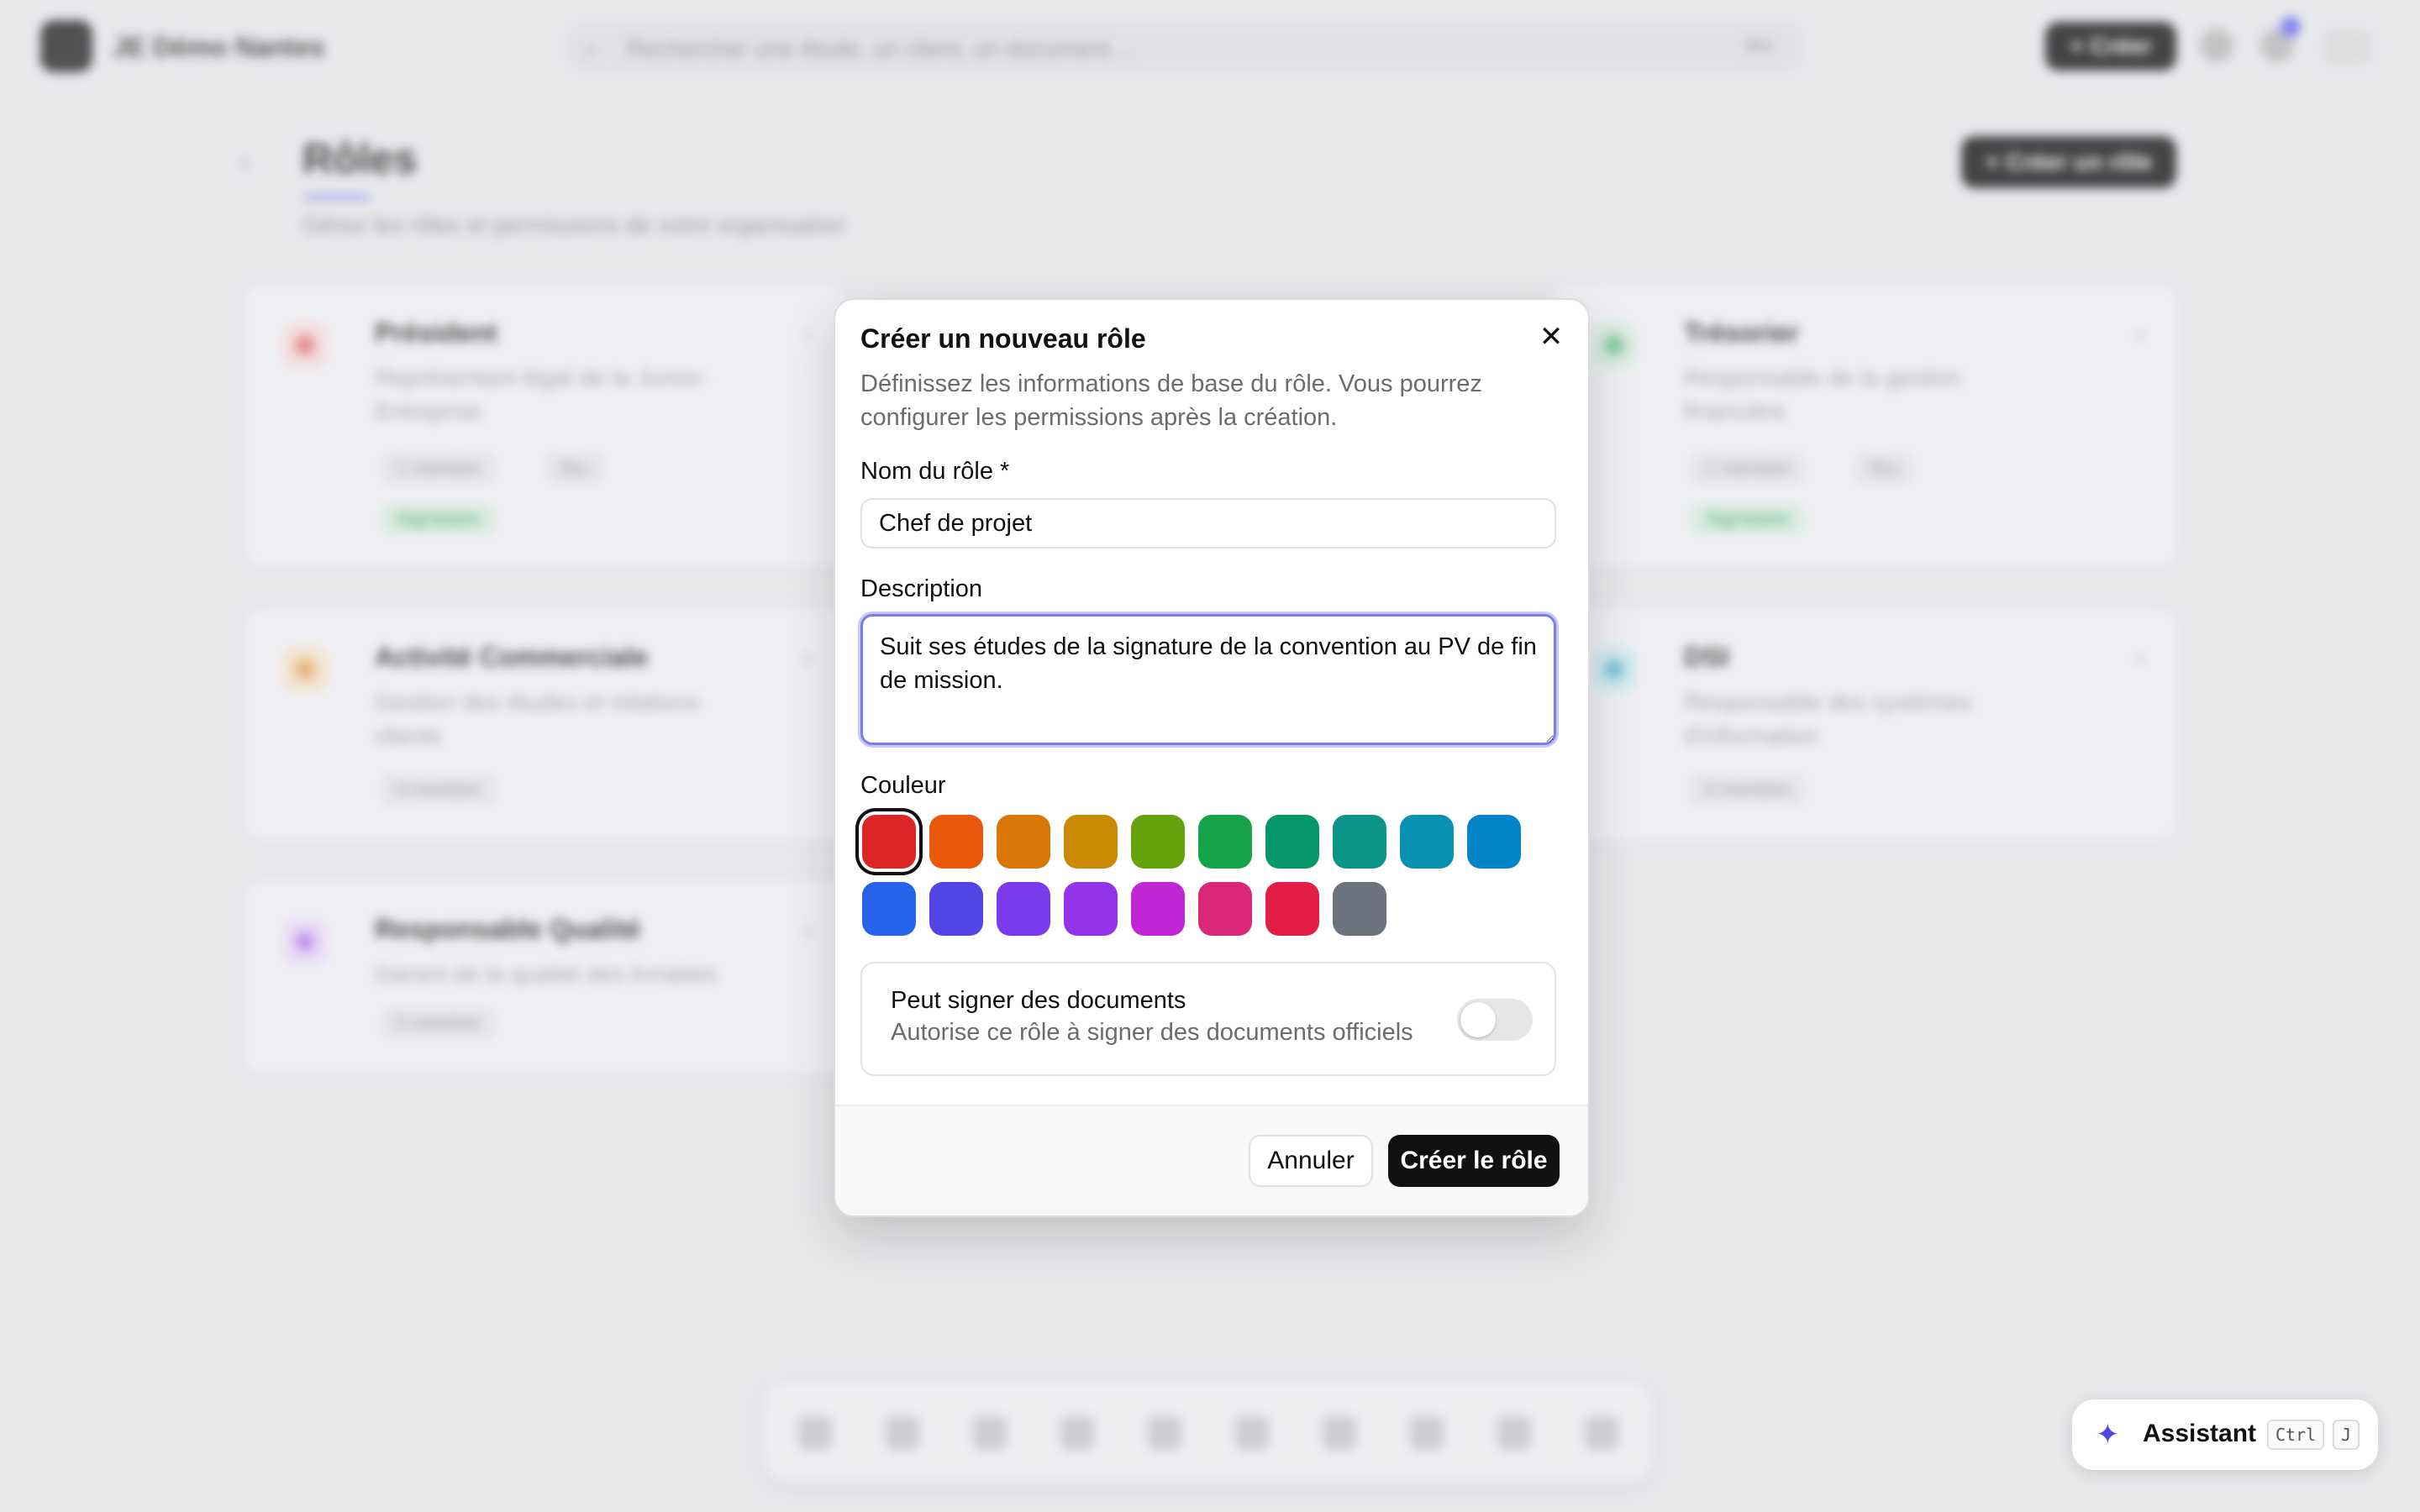 This screenshot has height=1512, width=2420. Describe the element at coordinates (1474, 1161) in the screenshot. I see `create-role-submit-button: Créer le rôle` at that location.